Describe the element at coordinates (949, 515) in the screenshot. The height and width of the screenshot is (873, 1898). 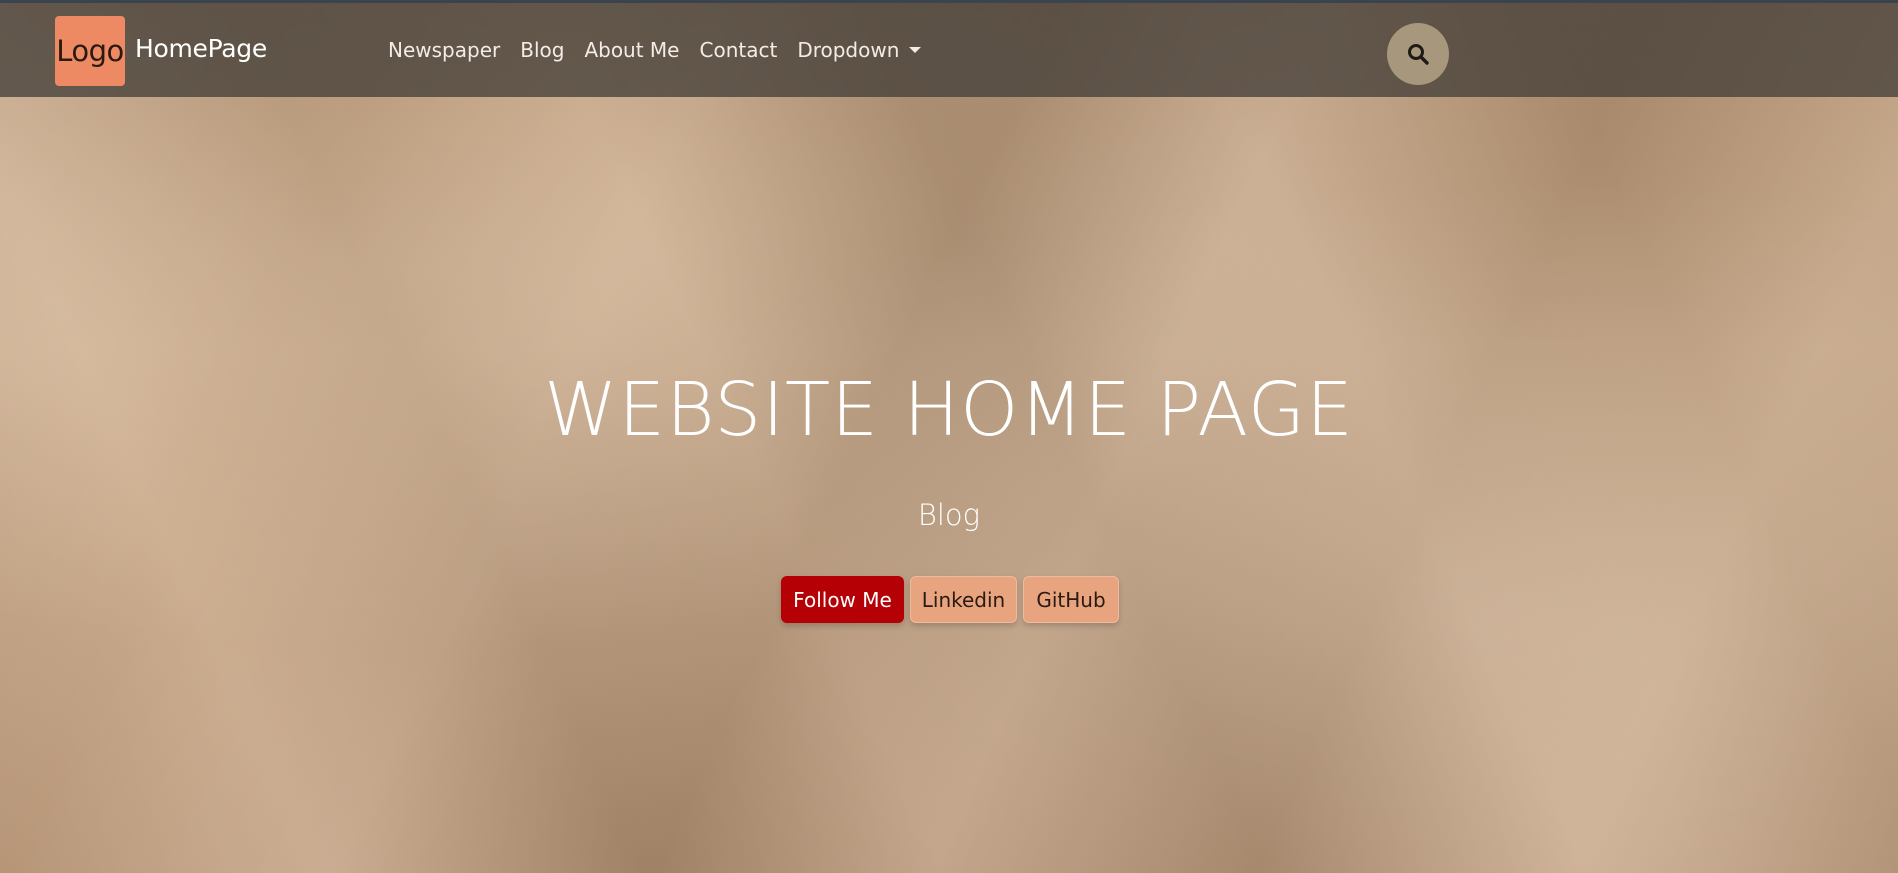
I see `hero-subtitle: Blog` at that location.